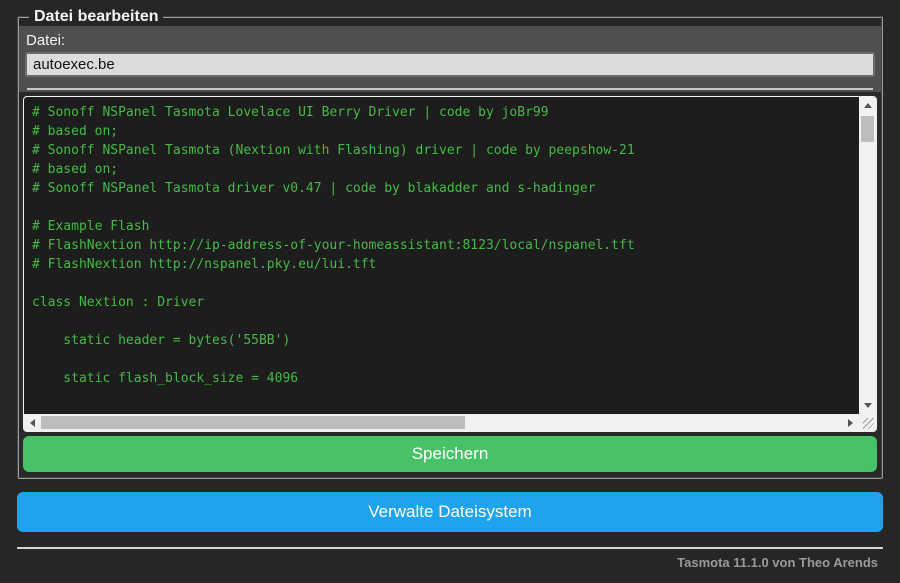  I want to click on vertical-scrollbar-thumb, so click(867, 129).